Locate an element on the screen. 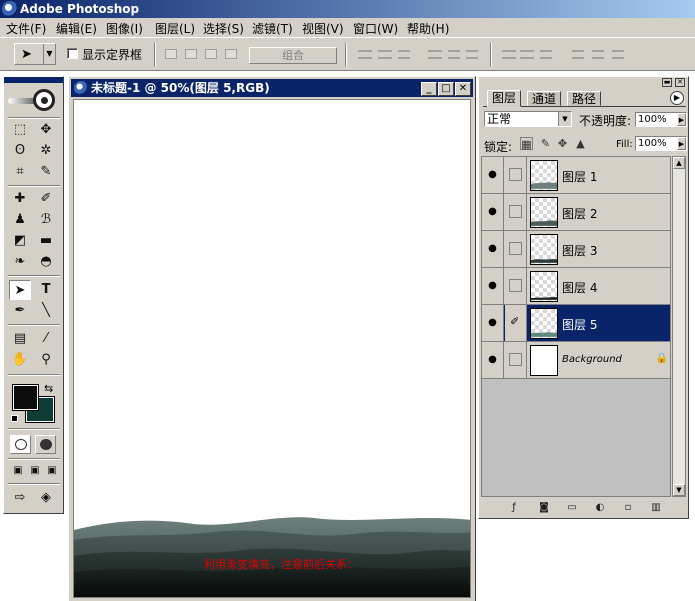 The height and width of the screenshot is (601, 695). layer-mask-icon: ◙ is located at coordinates (544, 507).